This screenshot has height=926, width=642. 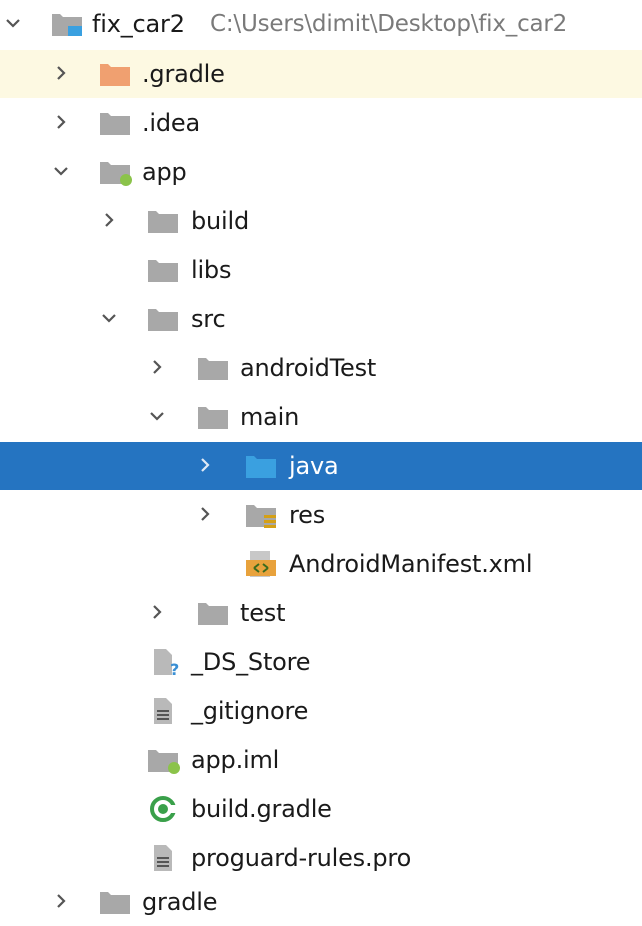 I want to click on project-root-path: C:\Users\dimit\Desktop\fix_car2, so click(x=389, y=24).